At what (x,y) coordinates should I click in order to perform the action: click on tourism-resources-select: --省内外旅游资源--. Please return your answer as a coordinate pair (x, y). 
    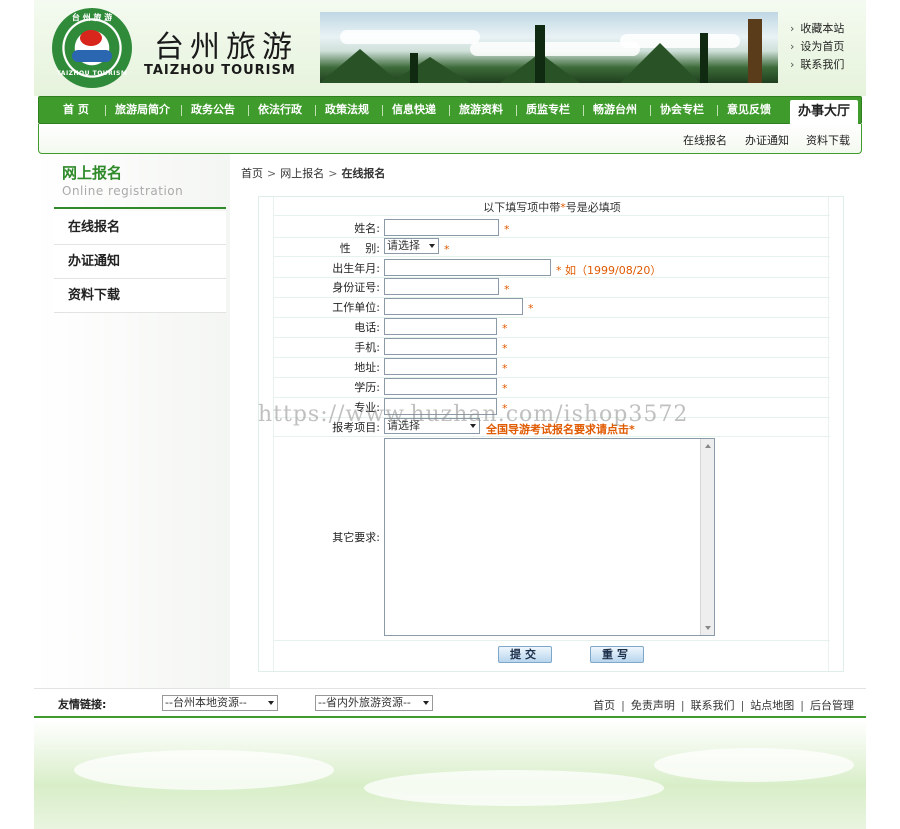
    Looking at the image, I should click on (374, 703).